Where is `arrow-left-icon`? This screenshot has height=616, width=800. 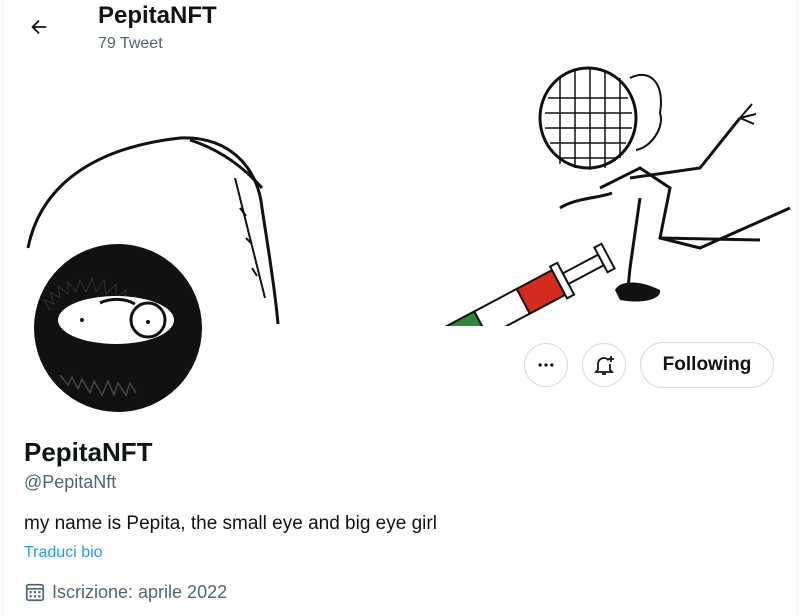 arrow-left-icon is located at coordinates (39, 27).